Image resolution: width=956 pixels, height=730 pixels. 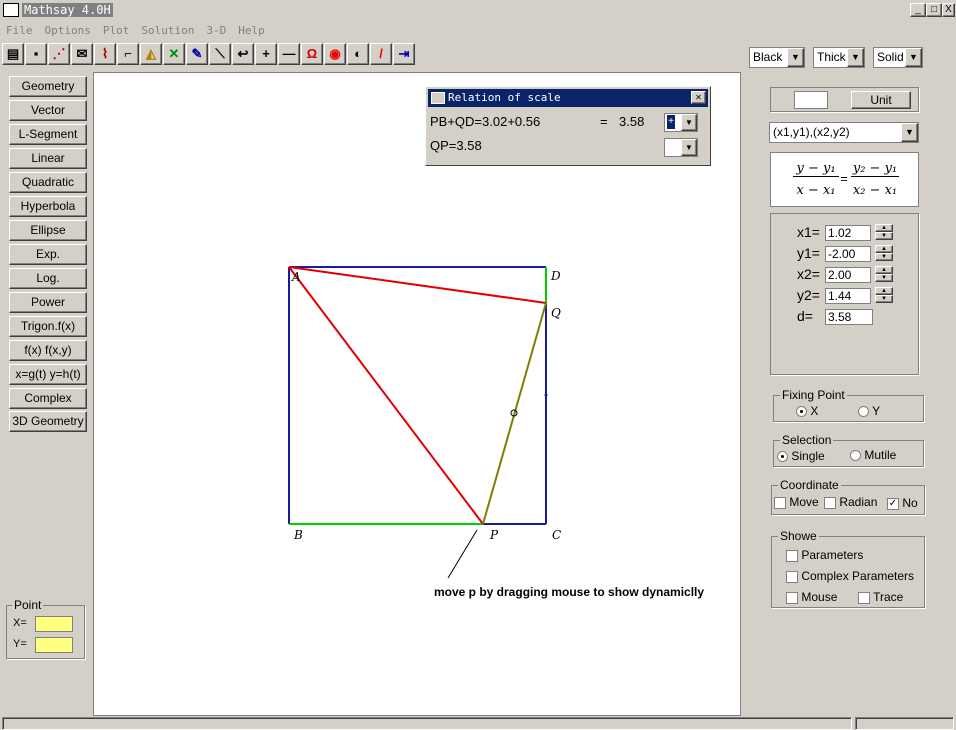 I want to click on open-icon: ▤, so click(x=13, y=54).